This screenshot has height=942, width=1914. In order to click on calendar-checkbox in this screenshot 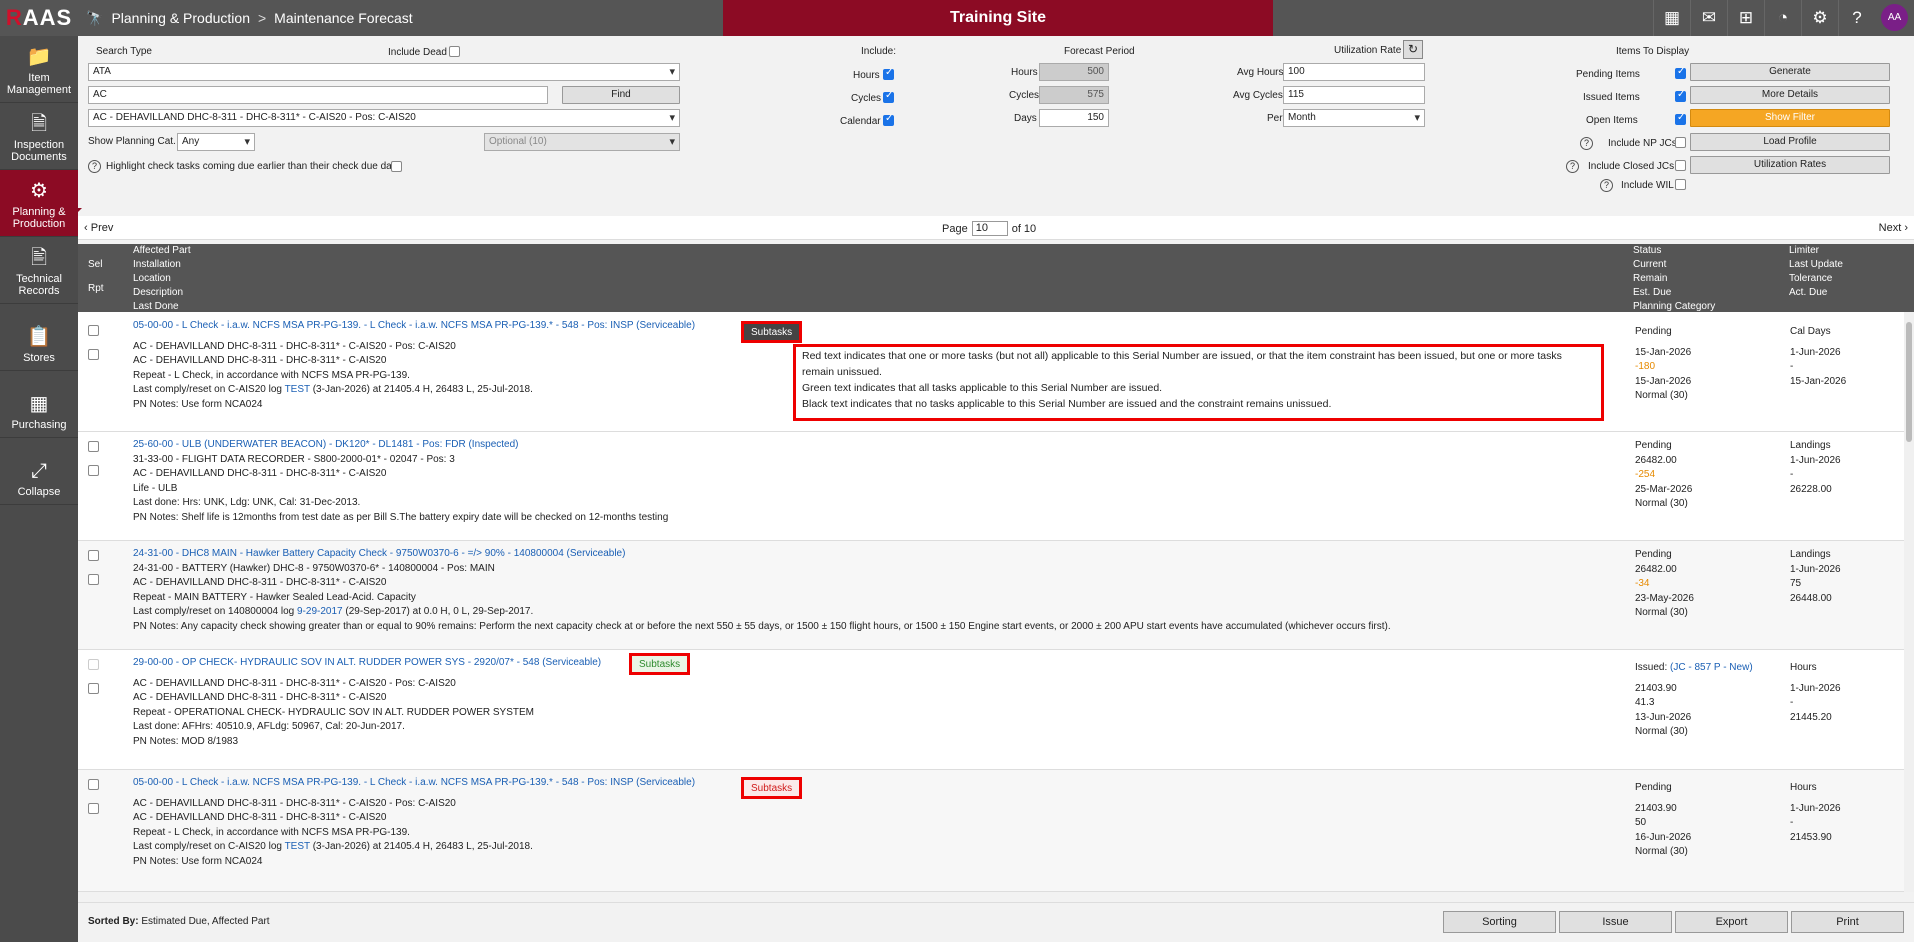, I will do `click(888, 119)`.